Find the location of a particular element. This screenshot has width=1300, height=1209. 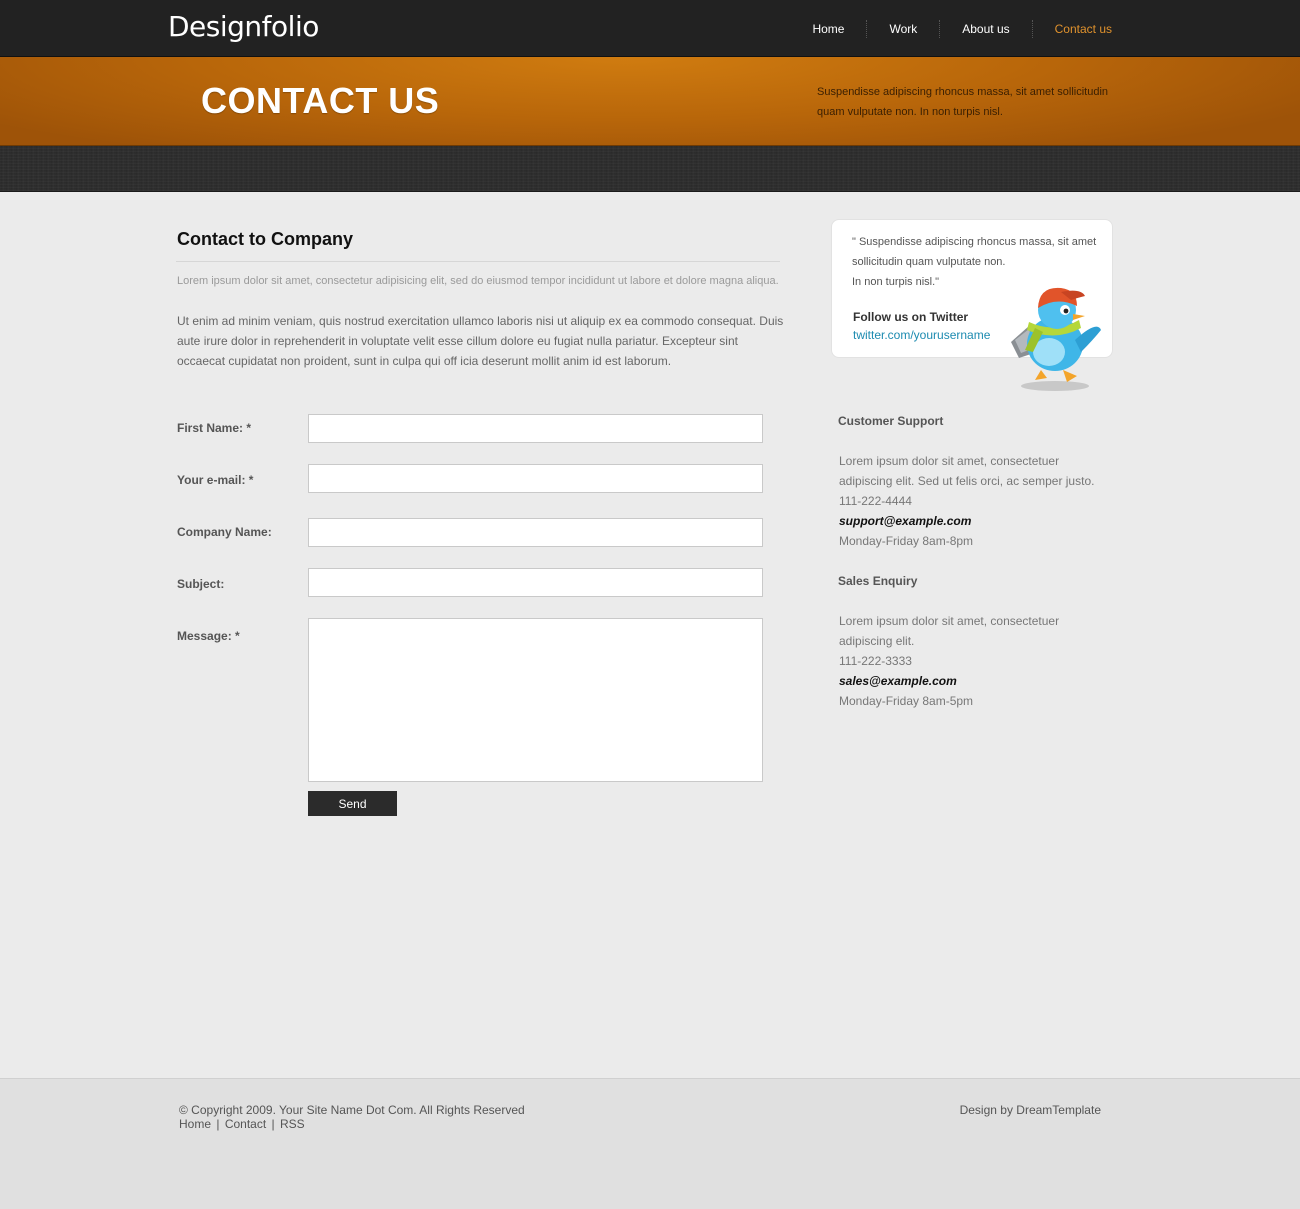

company-name-label: Company Name: is located at coordinates (224, 532).